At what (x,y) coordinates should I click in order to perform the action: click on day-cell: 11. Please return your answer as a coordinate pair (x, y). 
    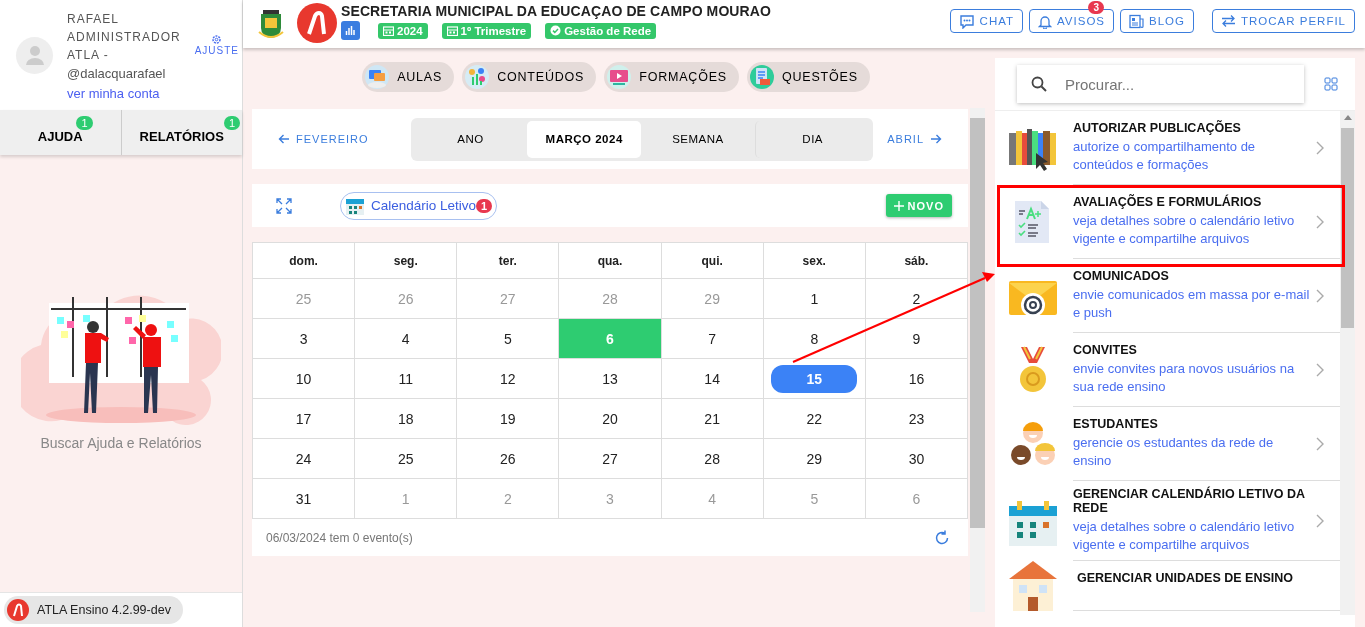
    Looking at the image, I should click on (406, 379).